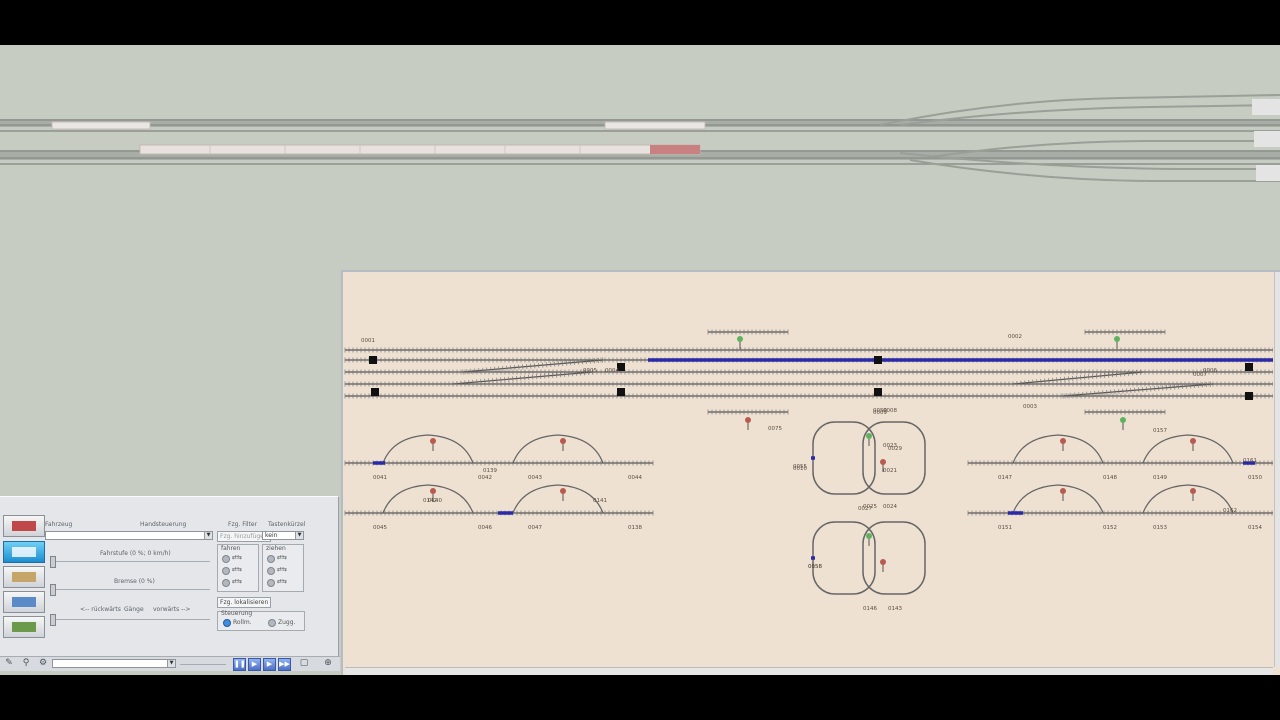  What do you see at coordinates (24, 552) in the screenshot?
I see `mode-train-control-button` at bounding box center [24, 552].